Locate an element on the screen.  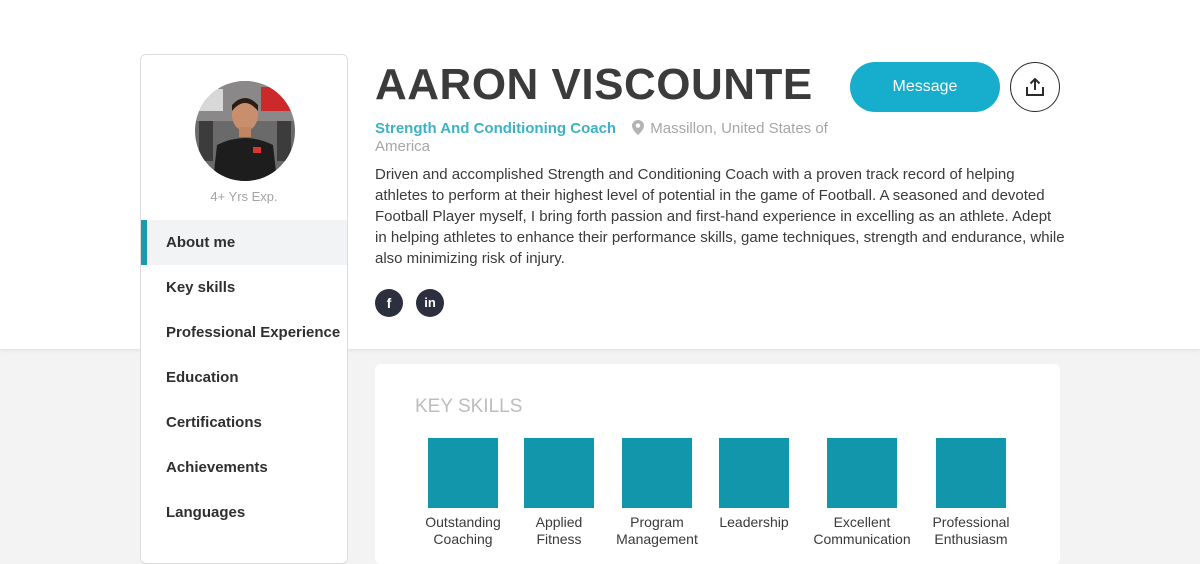
message-button: Message is located at coordinates (925, 87).